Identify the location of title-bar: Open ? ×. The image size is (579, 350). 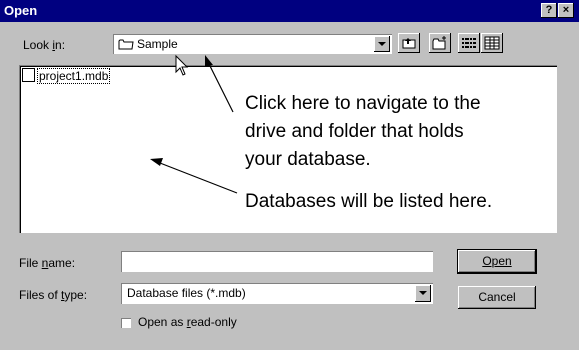
(289, 11).